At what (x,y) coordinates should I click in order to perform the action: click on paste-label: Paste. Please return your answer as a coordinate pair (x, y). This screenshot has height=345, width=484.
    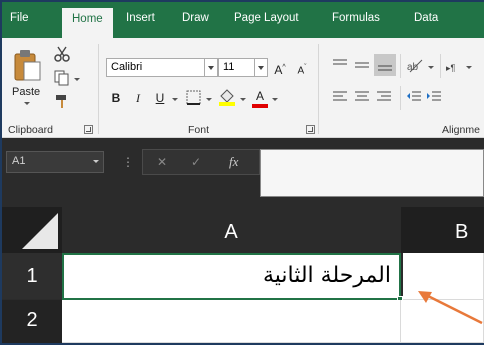
    Looking at the image, I should click on (26, 92).